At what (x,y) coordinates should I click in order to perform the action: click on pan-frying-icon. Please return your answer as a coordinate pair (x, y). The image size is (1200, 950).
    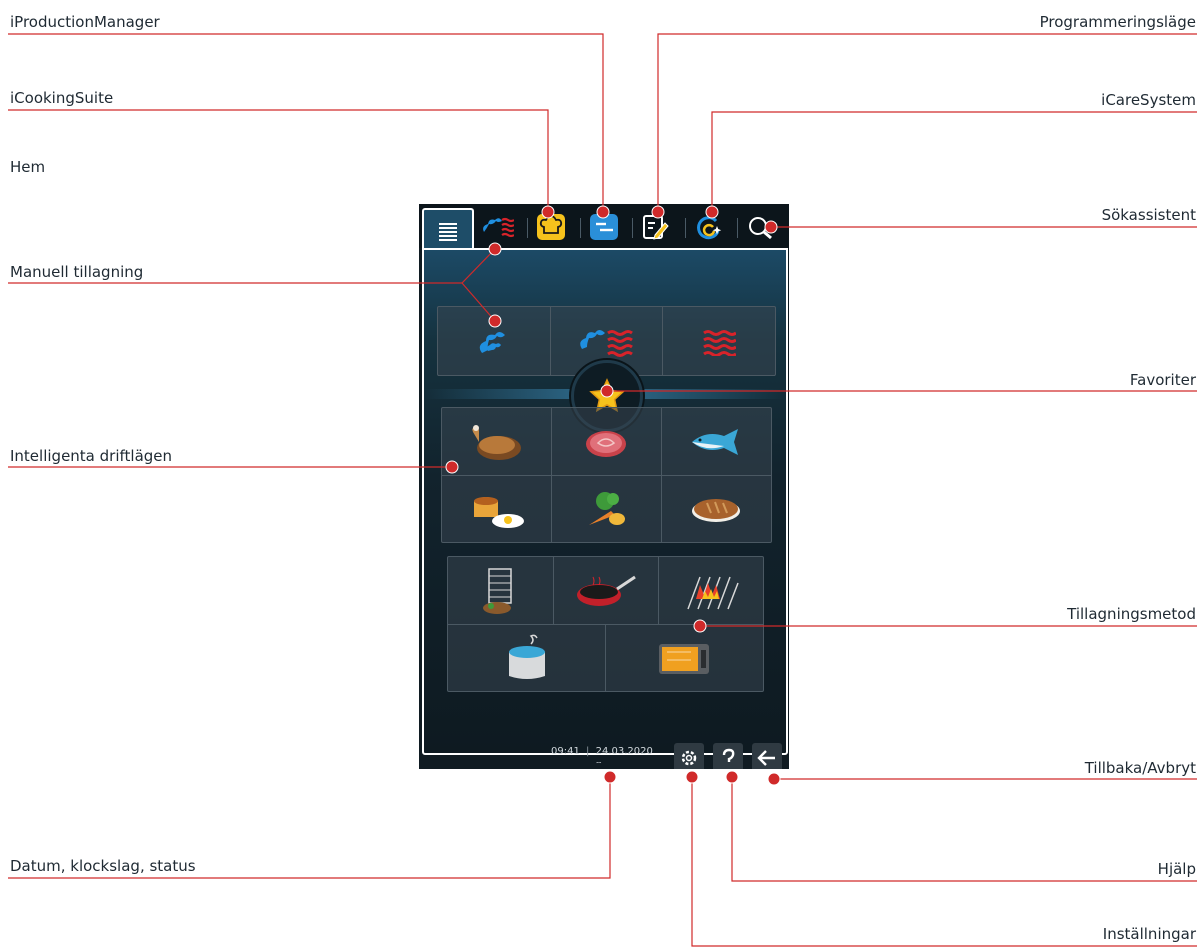
    Looking at the image, I should click on (606, 590).